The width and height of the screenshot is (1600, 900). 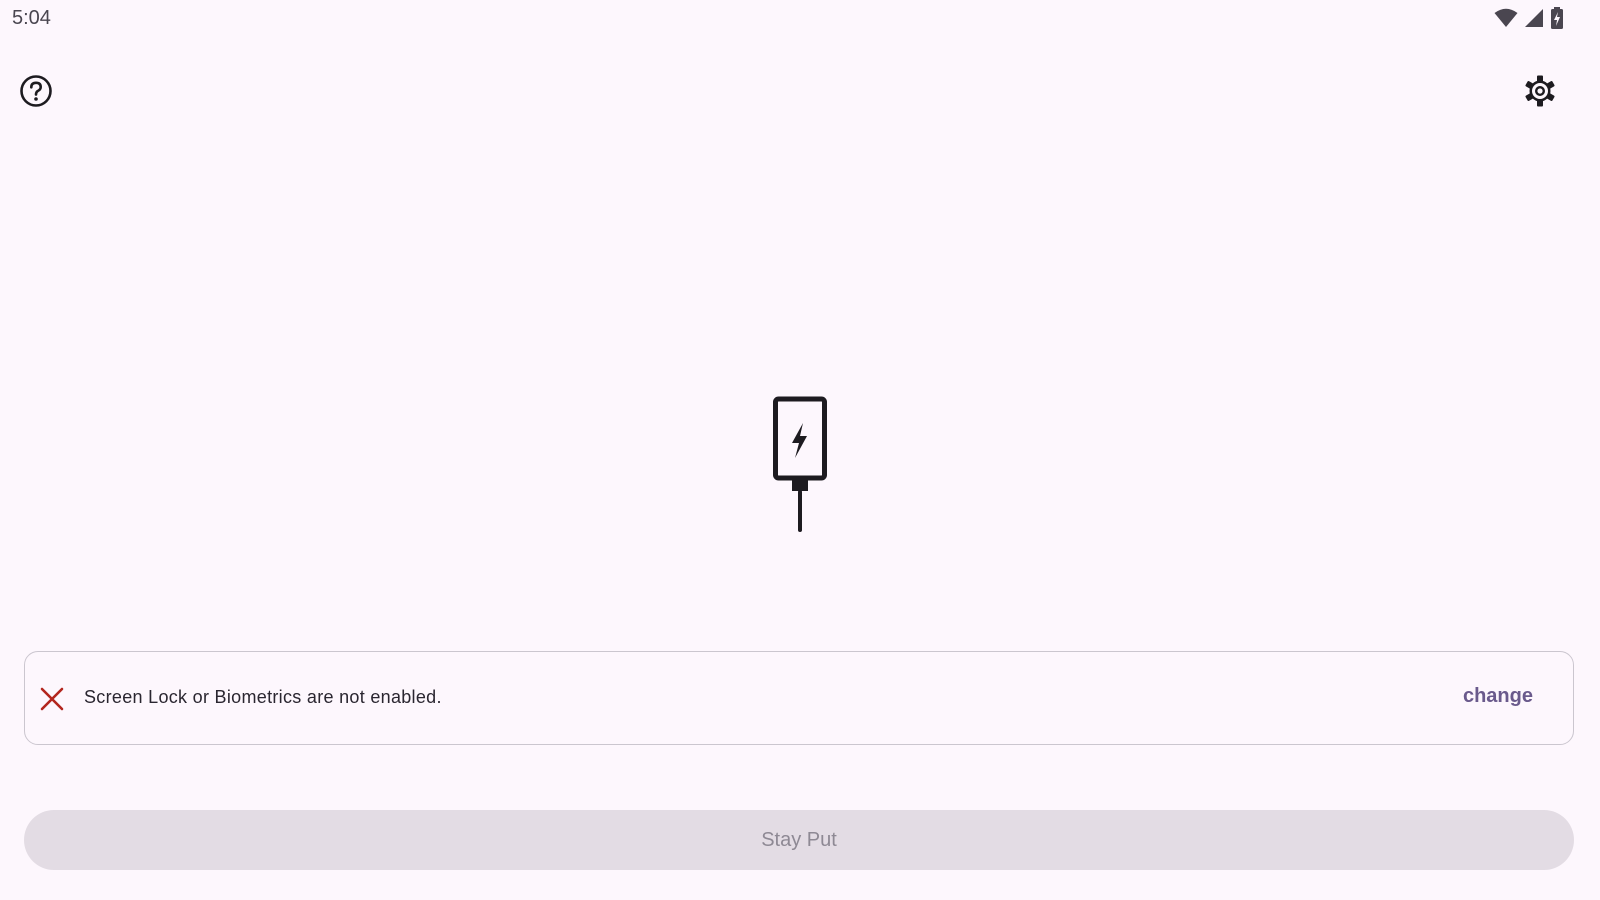 I want to click on battery-charging-icon, so click(x=1557, y=18).